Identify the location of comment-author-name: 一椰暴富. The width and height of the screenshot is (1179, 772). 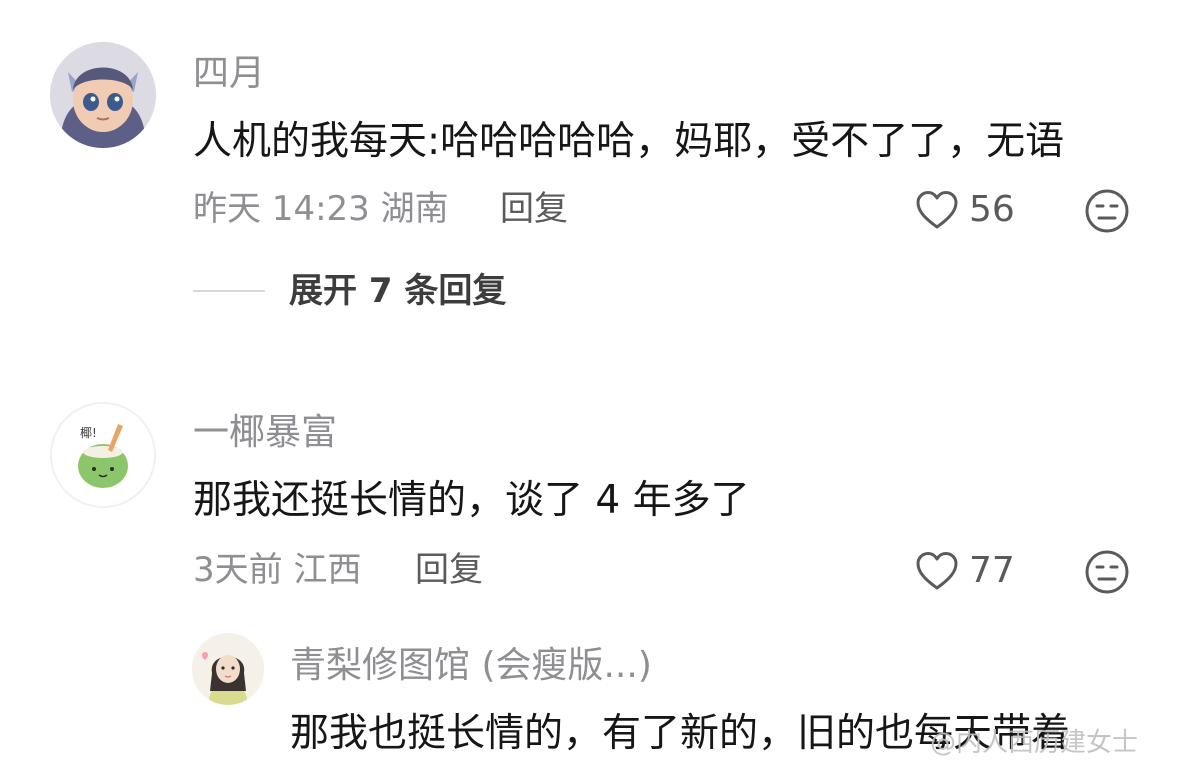
(265, 433).